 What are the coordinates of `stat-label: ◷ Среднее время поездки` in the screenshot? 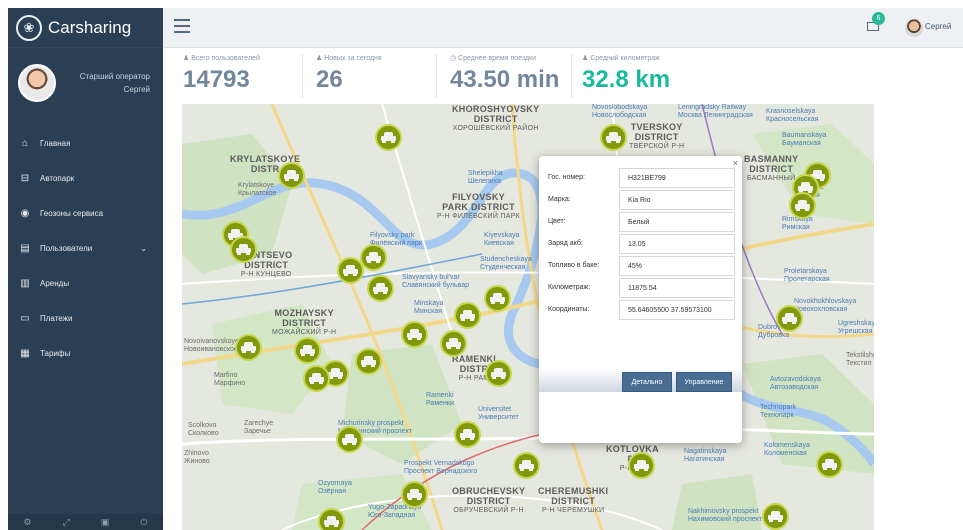 It's located at (493, 58).